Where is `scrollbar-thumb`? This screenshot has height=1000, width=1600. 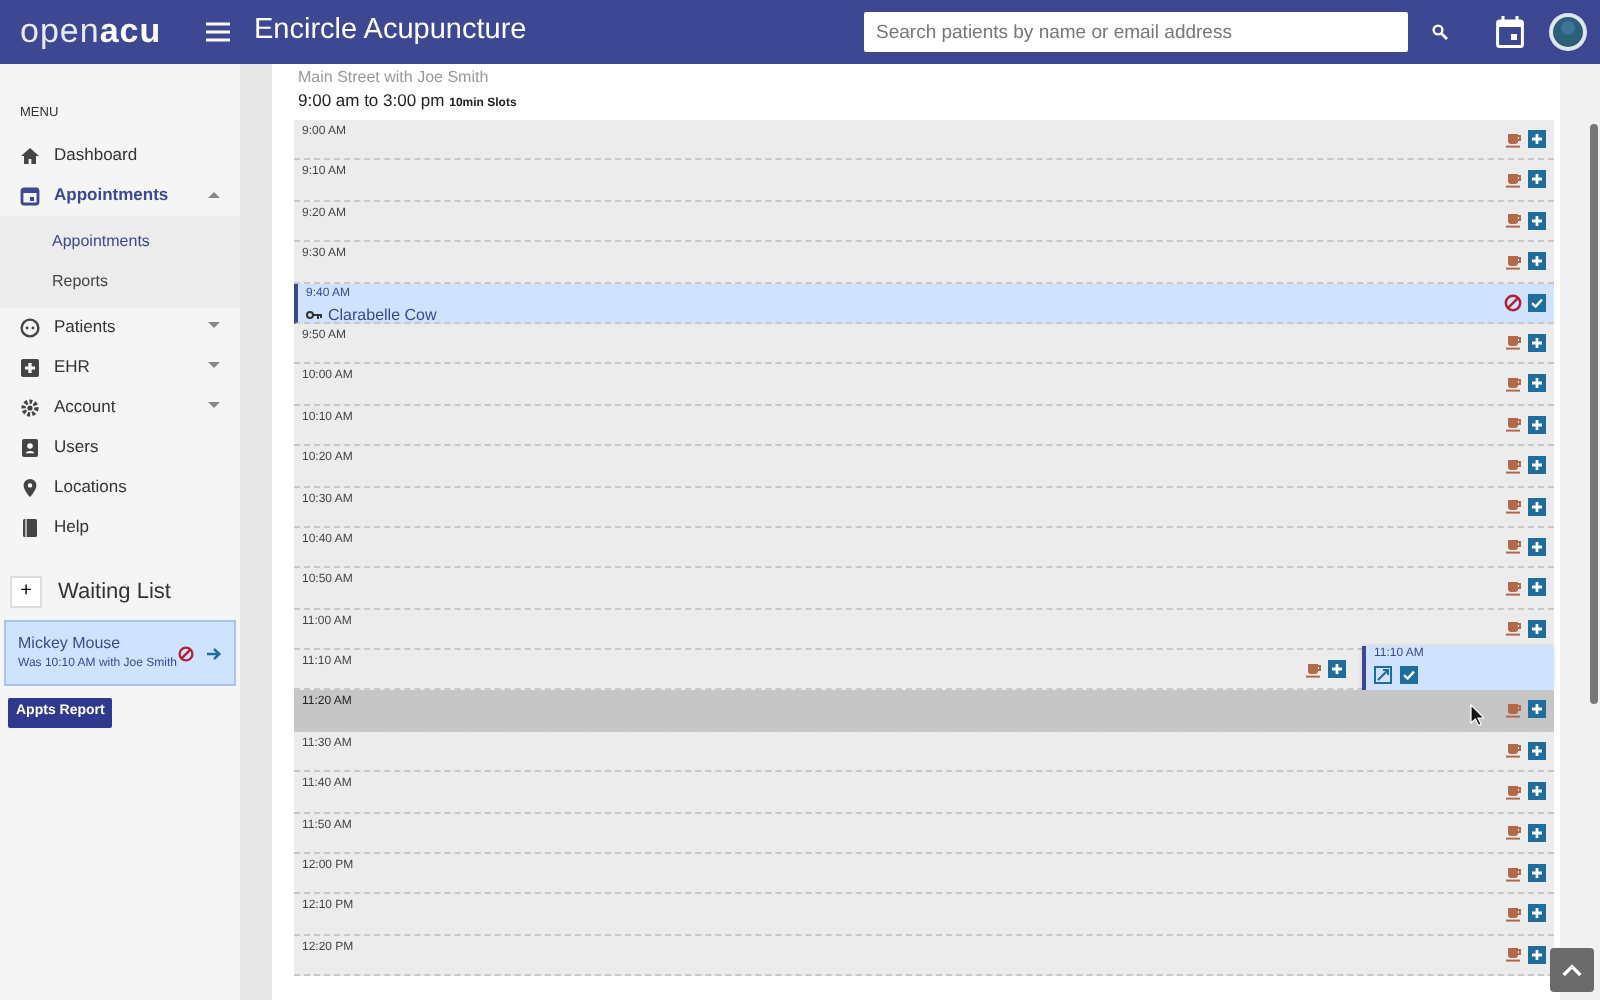 scrollbar-thumb is located at coordinates (1594, 414).